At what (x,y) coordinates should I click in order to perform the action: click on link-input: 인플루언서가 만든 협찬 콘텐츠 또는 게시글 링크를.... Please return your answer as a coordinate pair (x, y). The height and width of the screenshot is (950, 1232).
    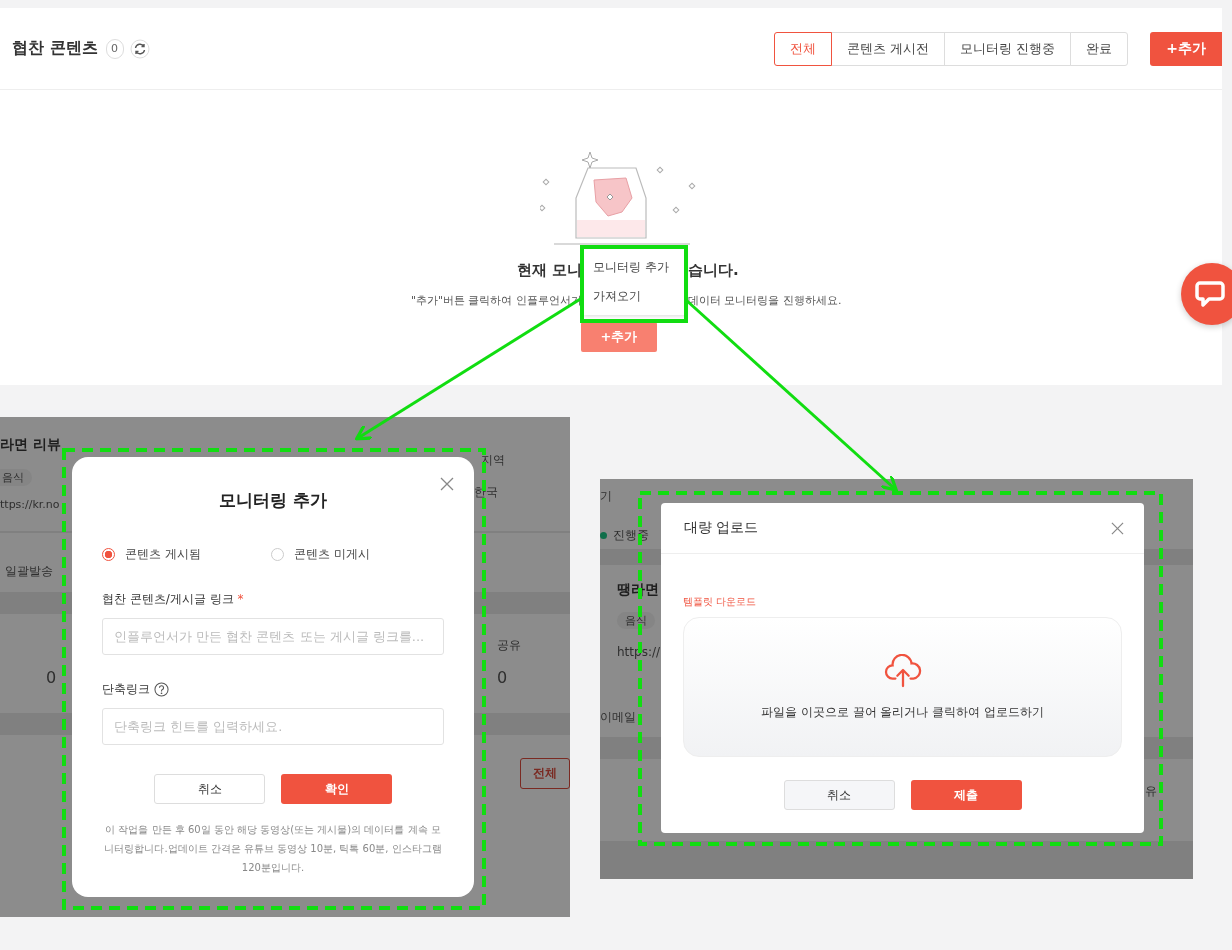
    Looking at the image, I should click on (273, 636).